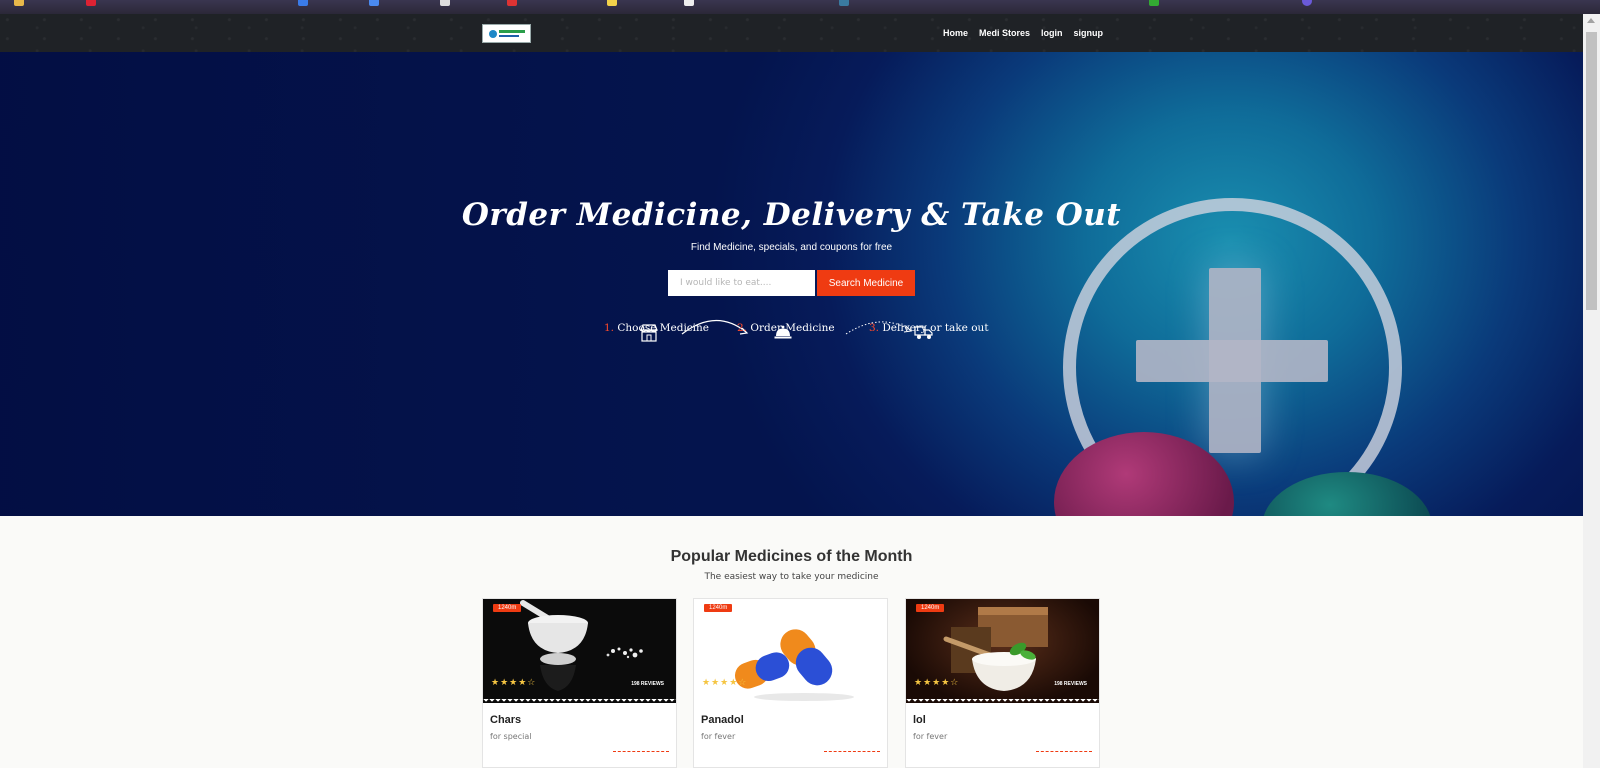 This screenshot has width=1600, height=768. What do you see at coordinates (955, 33) in the screenshot?
I see `nav-link-home: Home` at bounding box center [955, 33].